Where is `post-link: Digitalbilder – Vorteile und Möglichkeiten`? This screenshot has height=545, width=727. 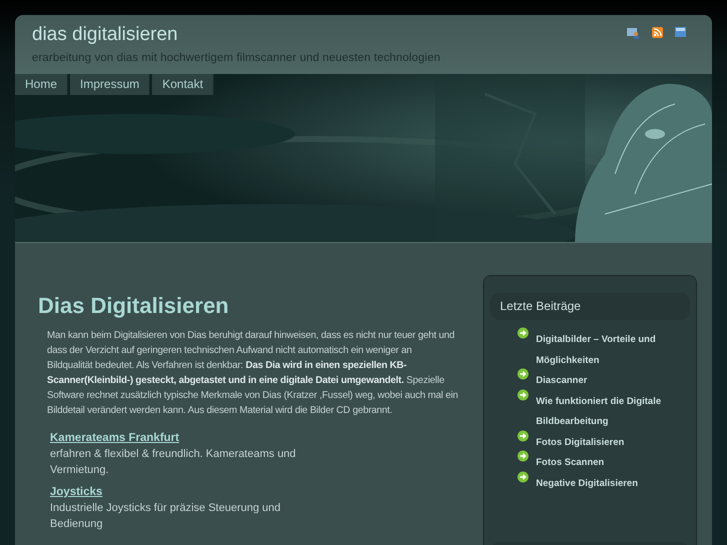
post-link: Digitalbilder – Vorteile und Möglichkeiten is located at coordinates (603, 350).